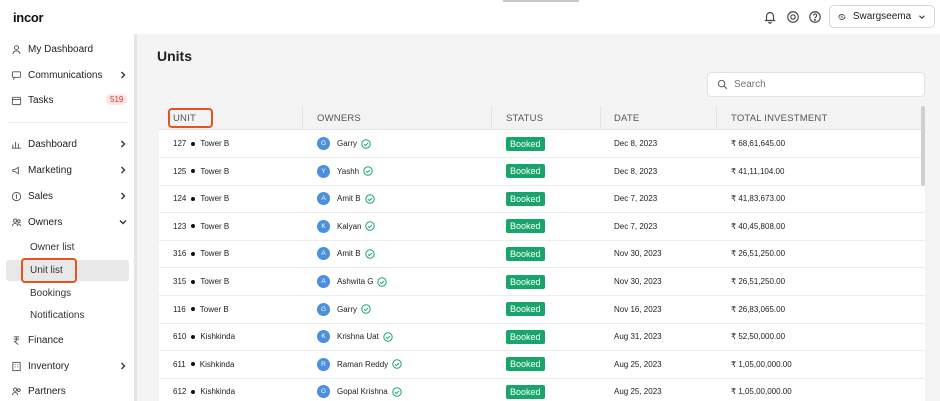 The image size is (940, 401). Describe the element at coordinates (67, 366) in the screenshot. I see `sidebar-item-inventory: Inventory` at that location.